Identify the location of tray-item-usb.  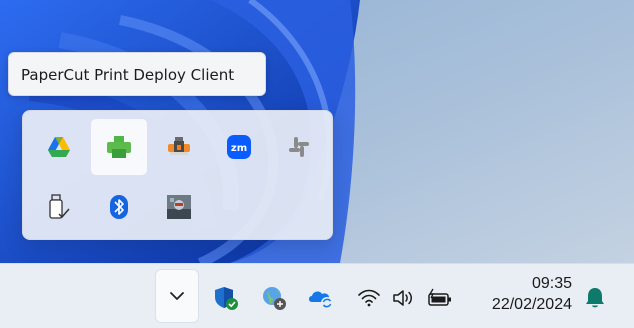
(59, 207).